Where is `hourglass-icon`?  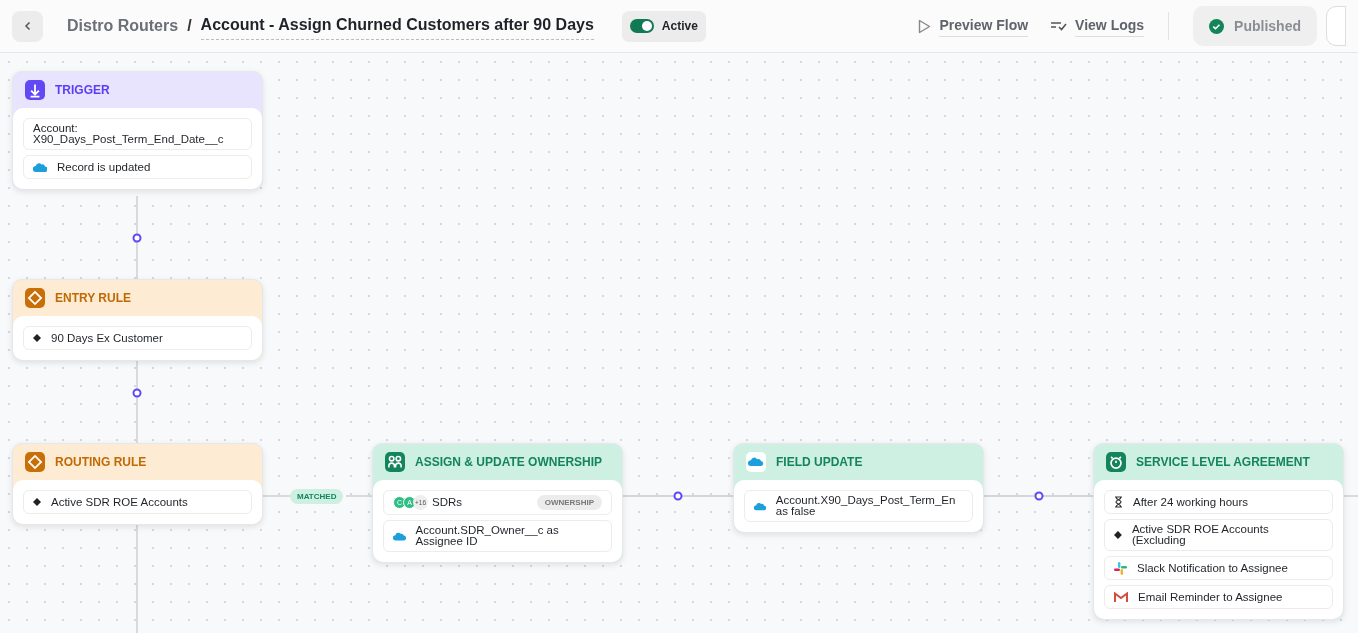 hourglass-icon is located at coordinates (1118, 502).